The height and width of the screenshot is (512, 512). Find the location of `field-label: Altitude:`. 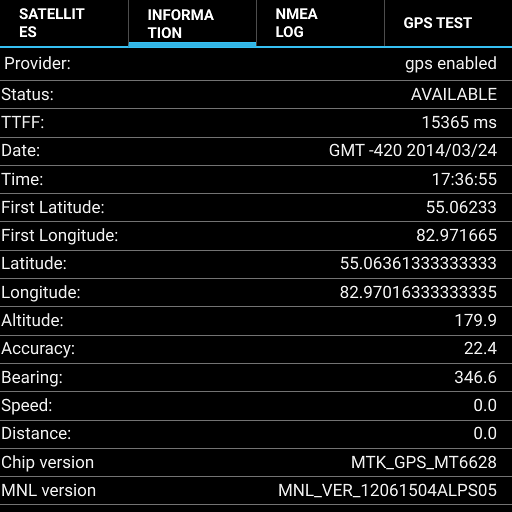

field-label: Altitude: is located at coordinates (32, 321).